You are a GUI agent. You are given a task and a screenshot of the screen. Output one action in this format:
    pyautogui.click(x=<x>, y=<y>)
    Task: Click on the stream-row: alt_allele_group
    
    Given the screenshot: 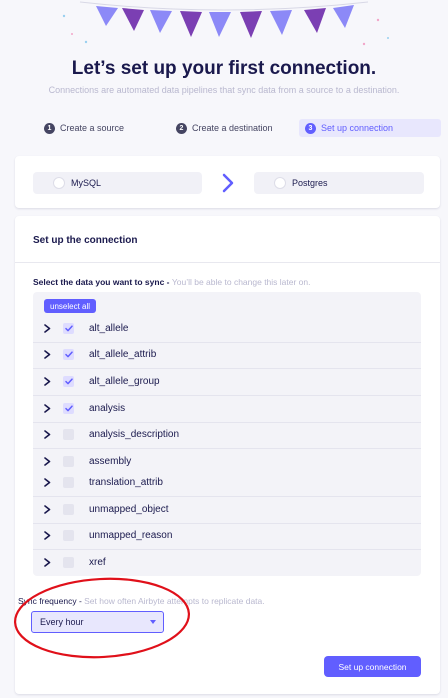 What is the action you would take?
    pyautogui.click(x=227, y=381)
    